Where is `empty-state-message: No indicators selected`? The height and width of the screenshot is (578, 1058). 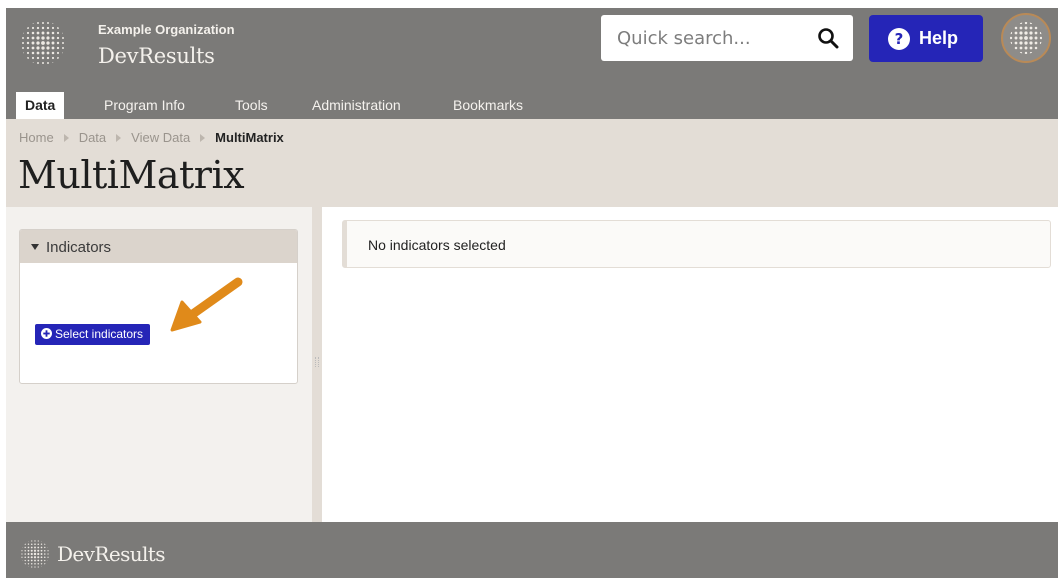
empty-state-message: No indicators selected is located at coordinates (437, 245).